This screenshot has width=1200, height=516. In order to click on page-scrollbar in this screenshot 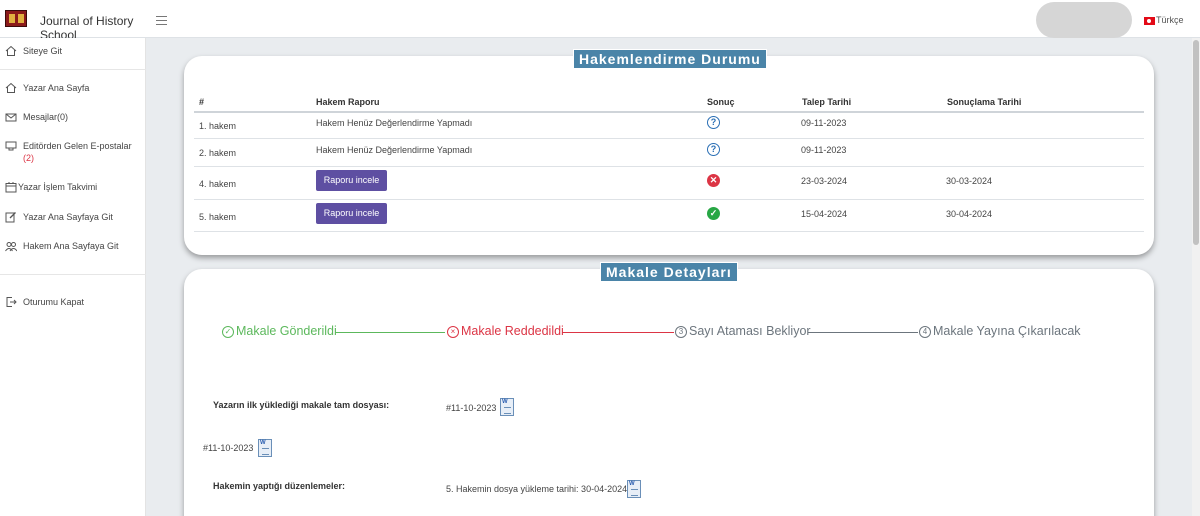, I will do `click(1196, 277)`.